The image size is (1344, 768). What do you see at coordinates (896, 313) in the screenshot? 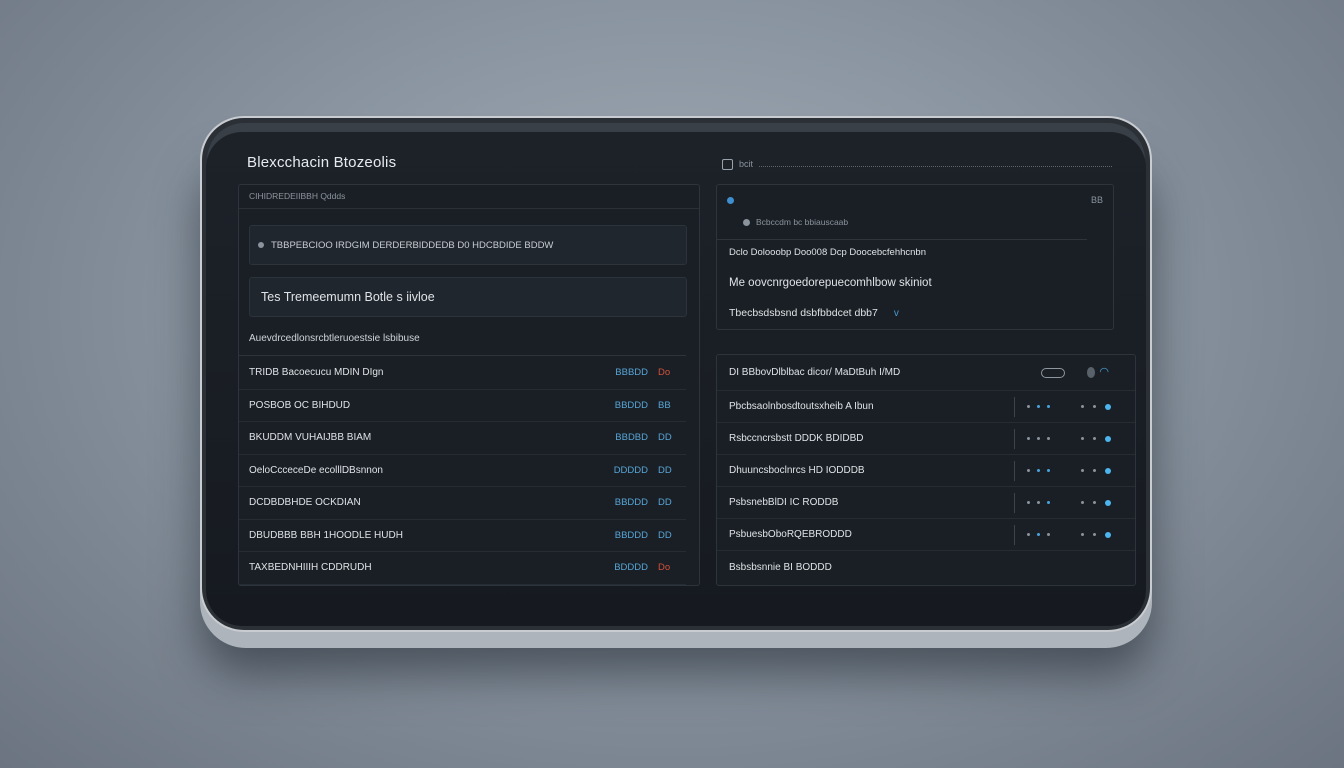
I see `chevron-down-icon: v` at bounding box center [896, 313].